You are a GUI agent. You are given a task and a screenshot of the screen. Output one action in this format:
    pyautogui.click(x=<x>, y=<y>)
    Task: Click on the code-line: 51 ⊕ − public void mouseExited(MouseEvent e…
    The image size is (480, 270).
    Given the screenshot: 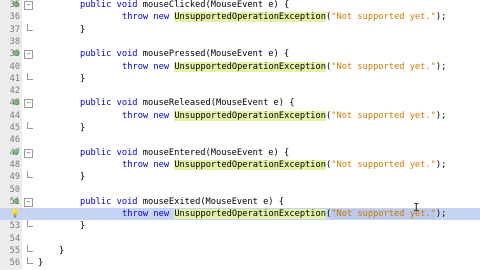 What is the action you would take?
    pyautogui.click(x=240, y=202)
    